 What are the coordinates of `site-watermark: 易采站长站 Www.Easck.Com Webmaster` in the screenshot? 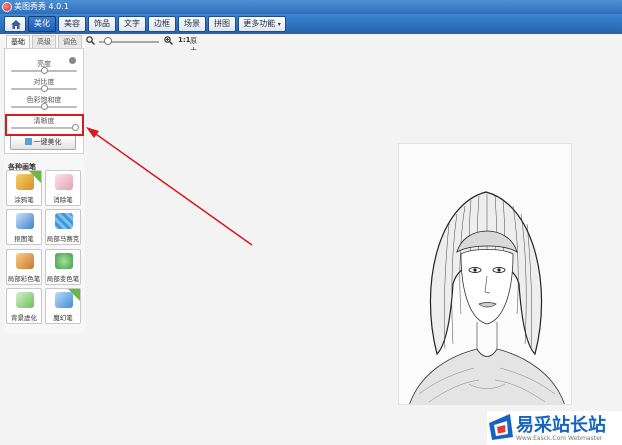 It's located at (554, 428).